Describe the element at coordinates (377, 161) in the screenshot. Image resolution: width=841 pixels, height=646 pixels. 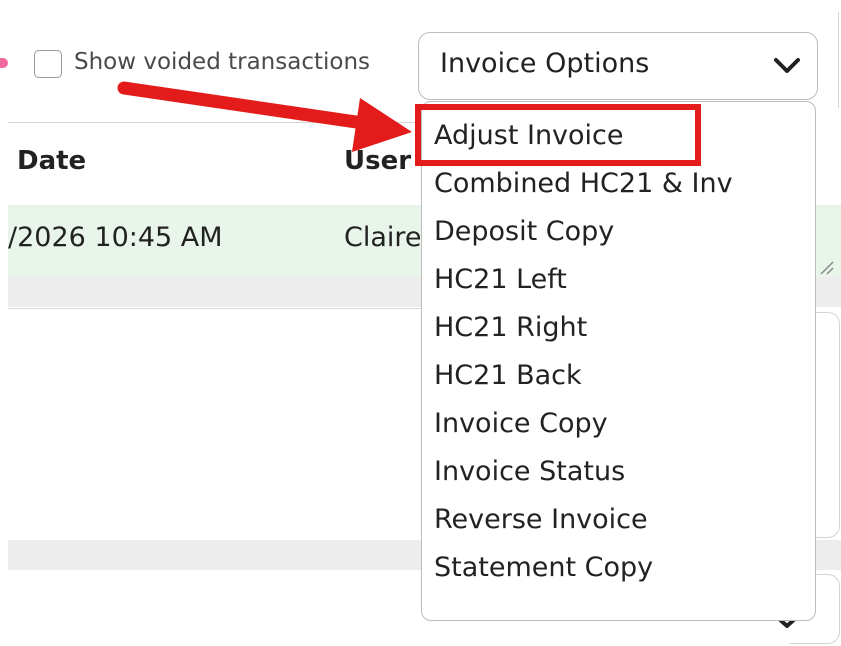
I see `column-header-user: User` at that location.